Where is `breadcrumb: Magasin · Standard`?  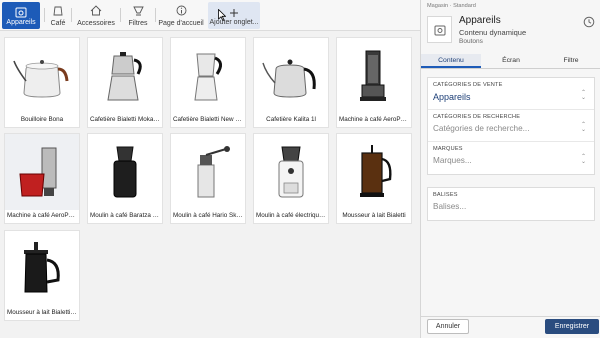
breadcrumb: Magasin · Standard is located at coordinates (451, 6).